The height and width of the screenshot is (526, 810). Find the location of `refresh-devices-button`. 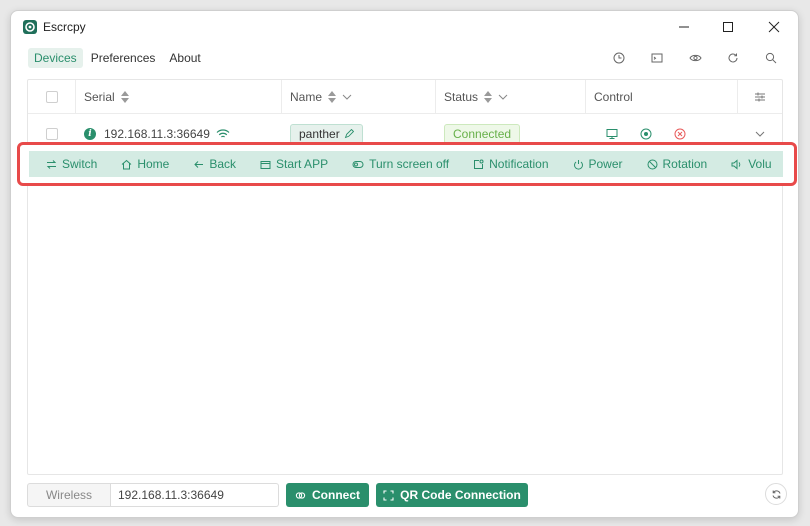

refresh-devices-button is located at coordinates (776, 494).